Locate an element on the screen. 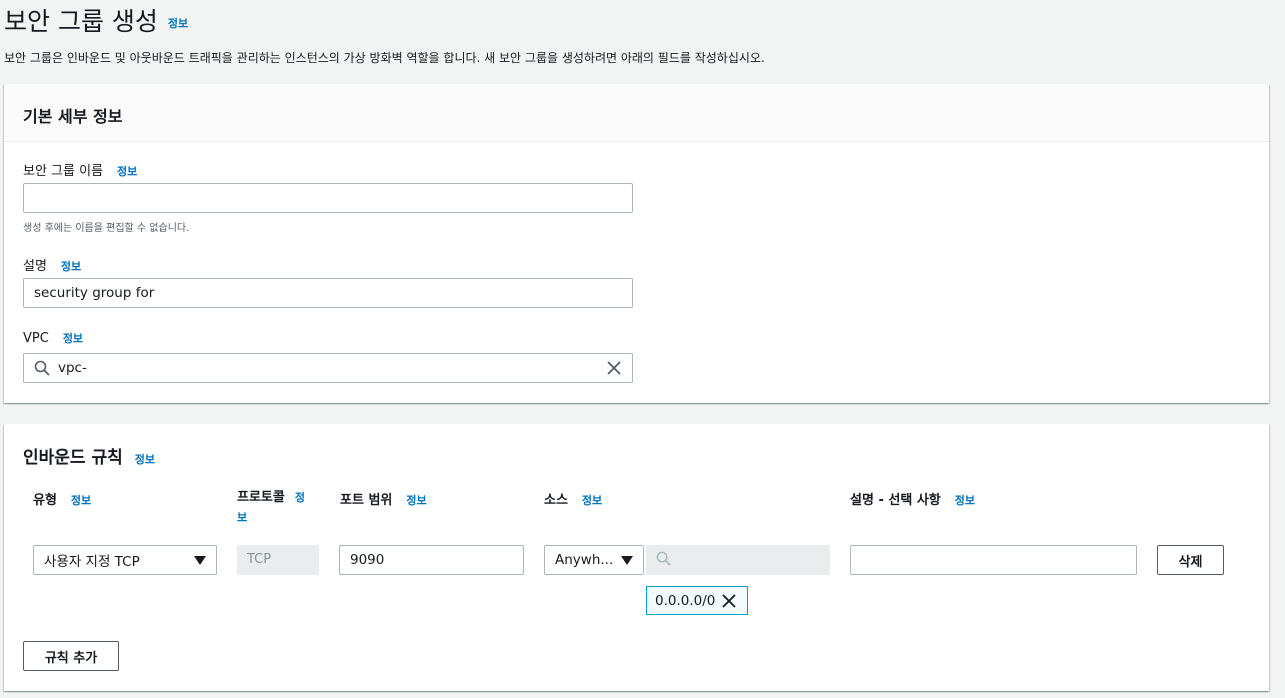 This screenshot has width=1285, height=698. page-title: 보안 그룹 생성 정보 is located at coordinates (96, 20).